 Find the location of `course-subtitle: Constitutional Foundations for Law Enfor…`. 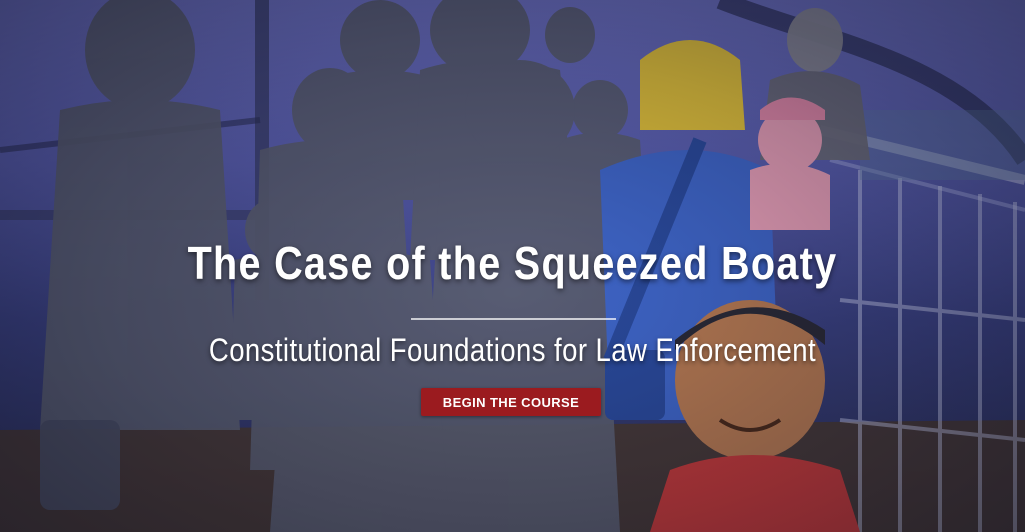

course-subtitle: Constitutional Foundations for Law Enfor… is located at coordinates (512, 350).